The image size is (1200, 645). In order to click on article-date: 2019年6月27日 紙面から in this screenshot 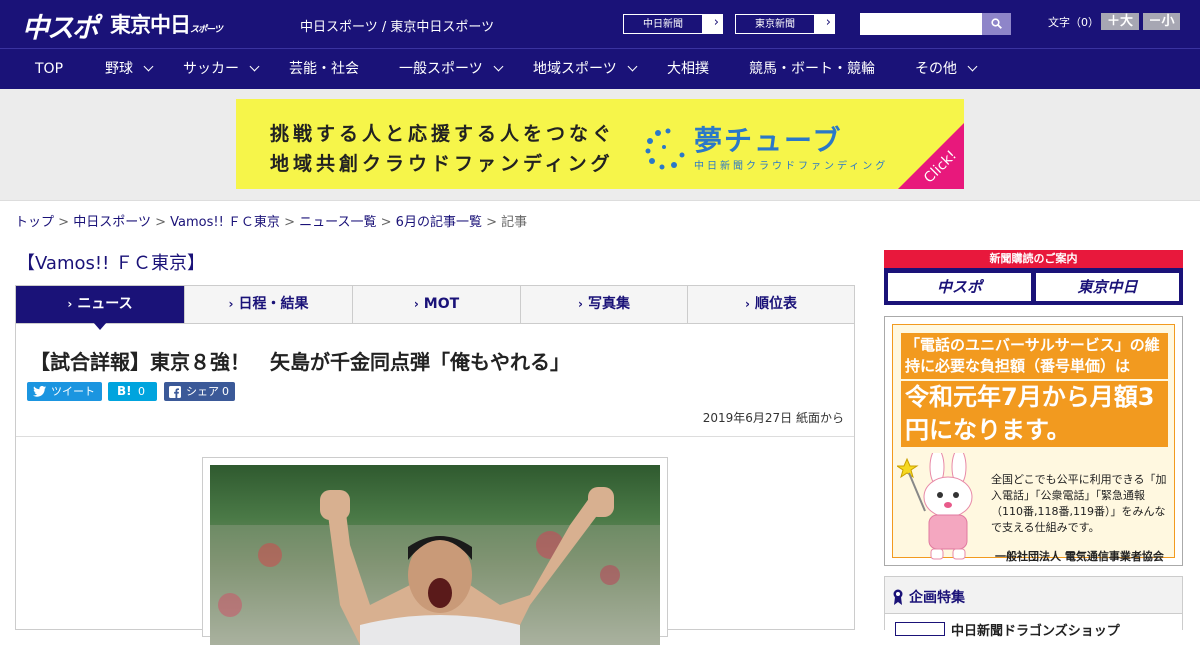, I will do `click(773, 418)`.